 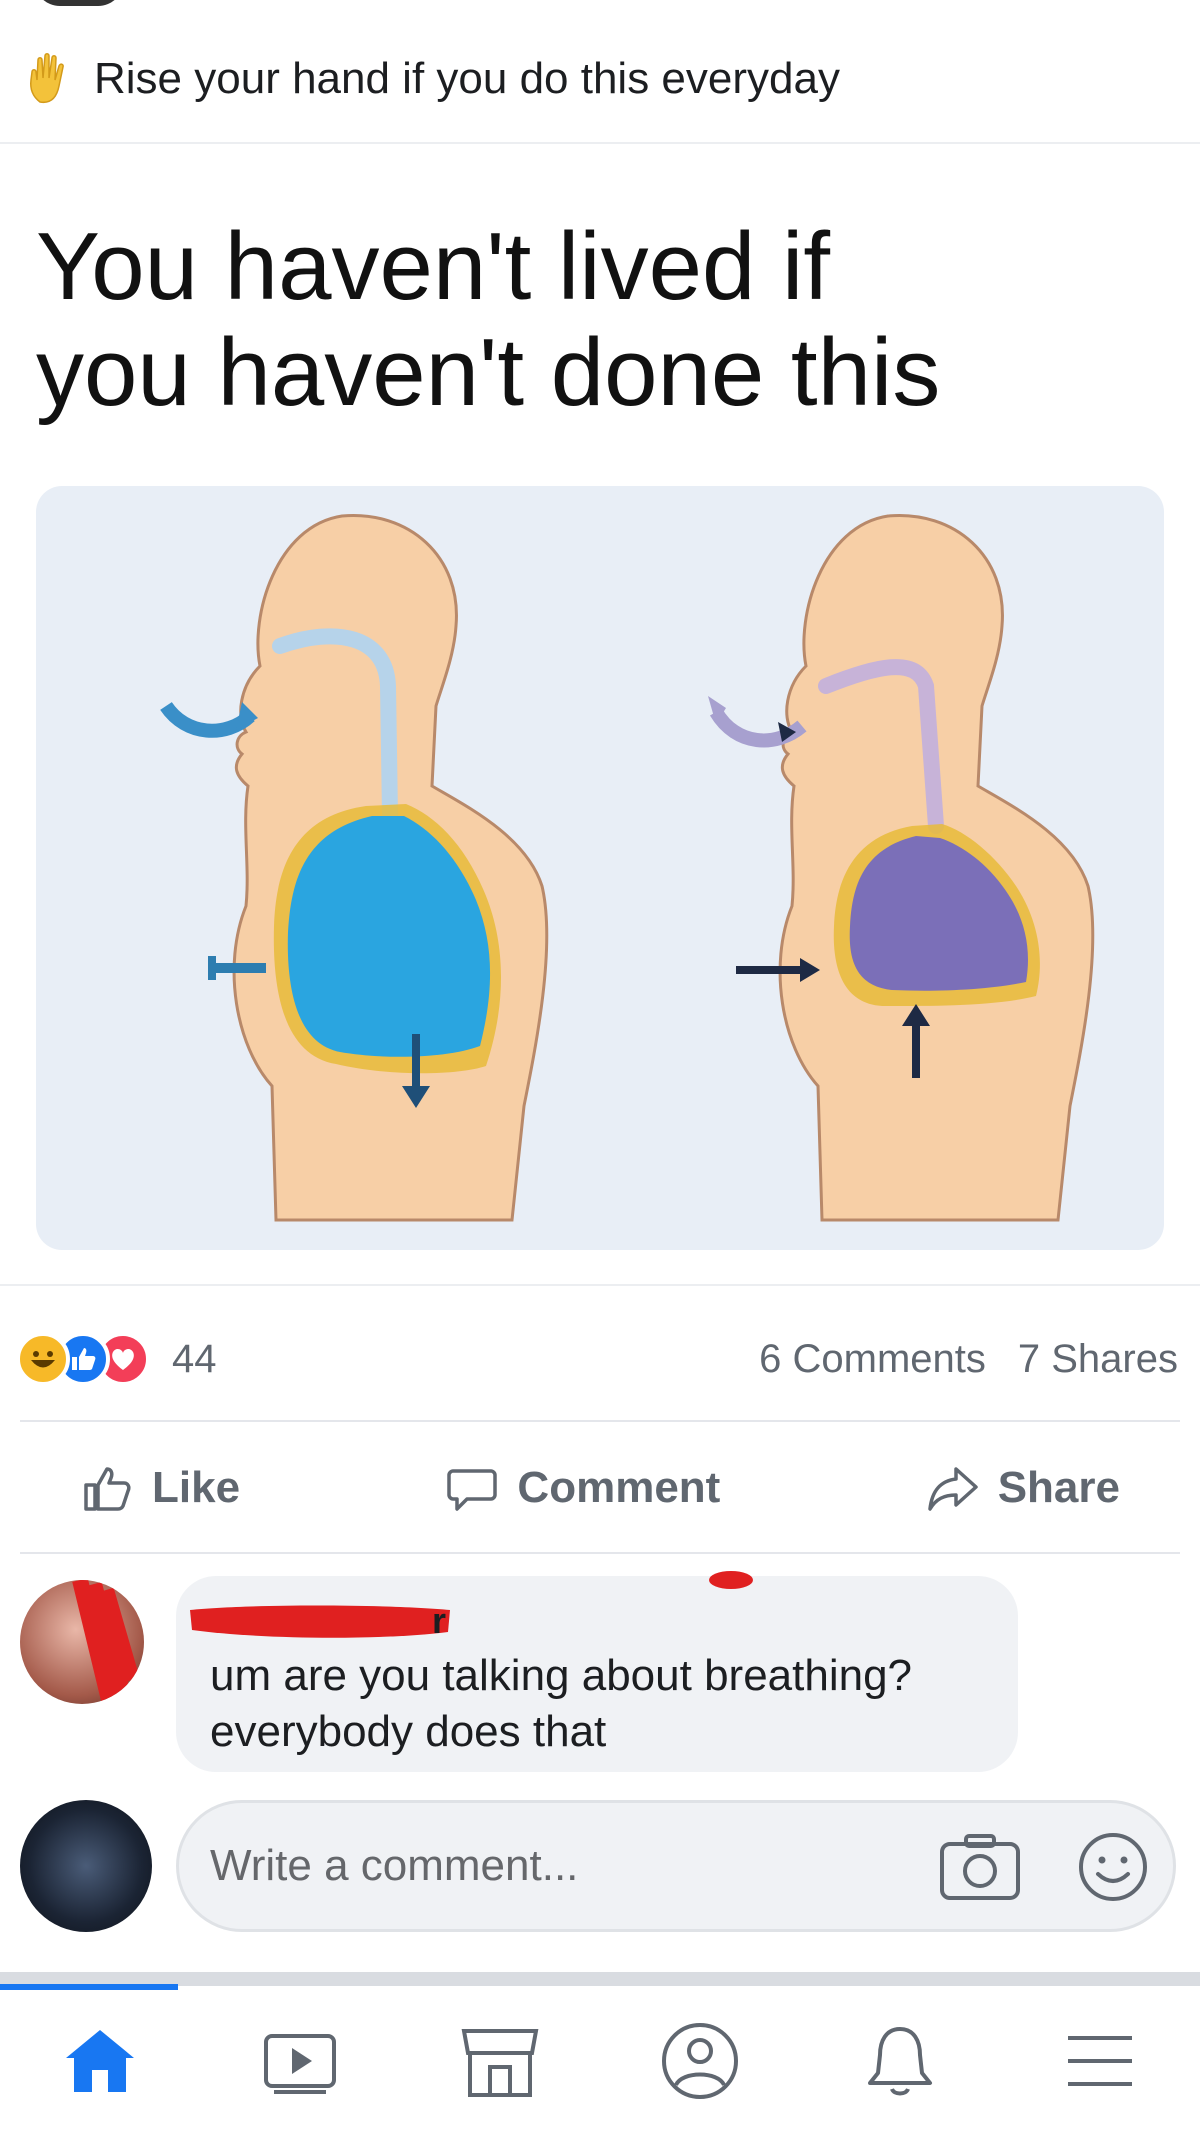 I want to click on commenter-avatar, so click(x=82, y=1642).